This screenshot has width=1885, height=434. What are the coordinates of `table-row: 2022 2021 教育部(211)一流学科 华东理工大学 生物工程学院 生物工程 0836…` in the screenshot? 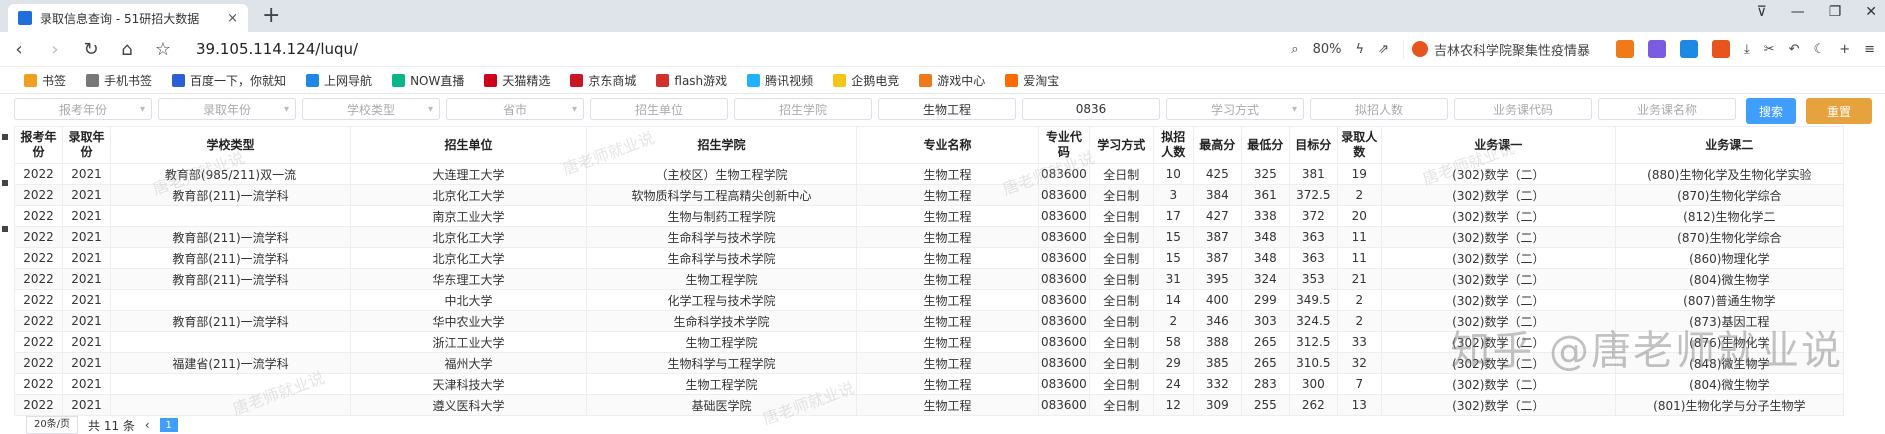 It's located at (929, 279).